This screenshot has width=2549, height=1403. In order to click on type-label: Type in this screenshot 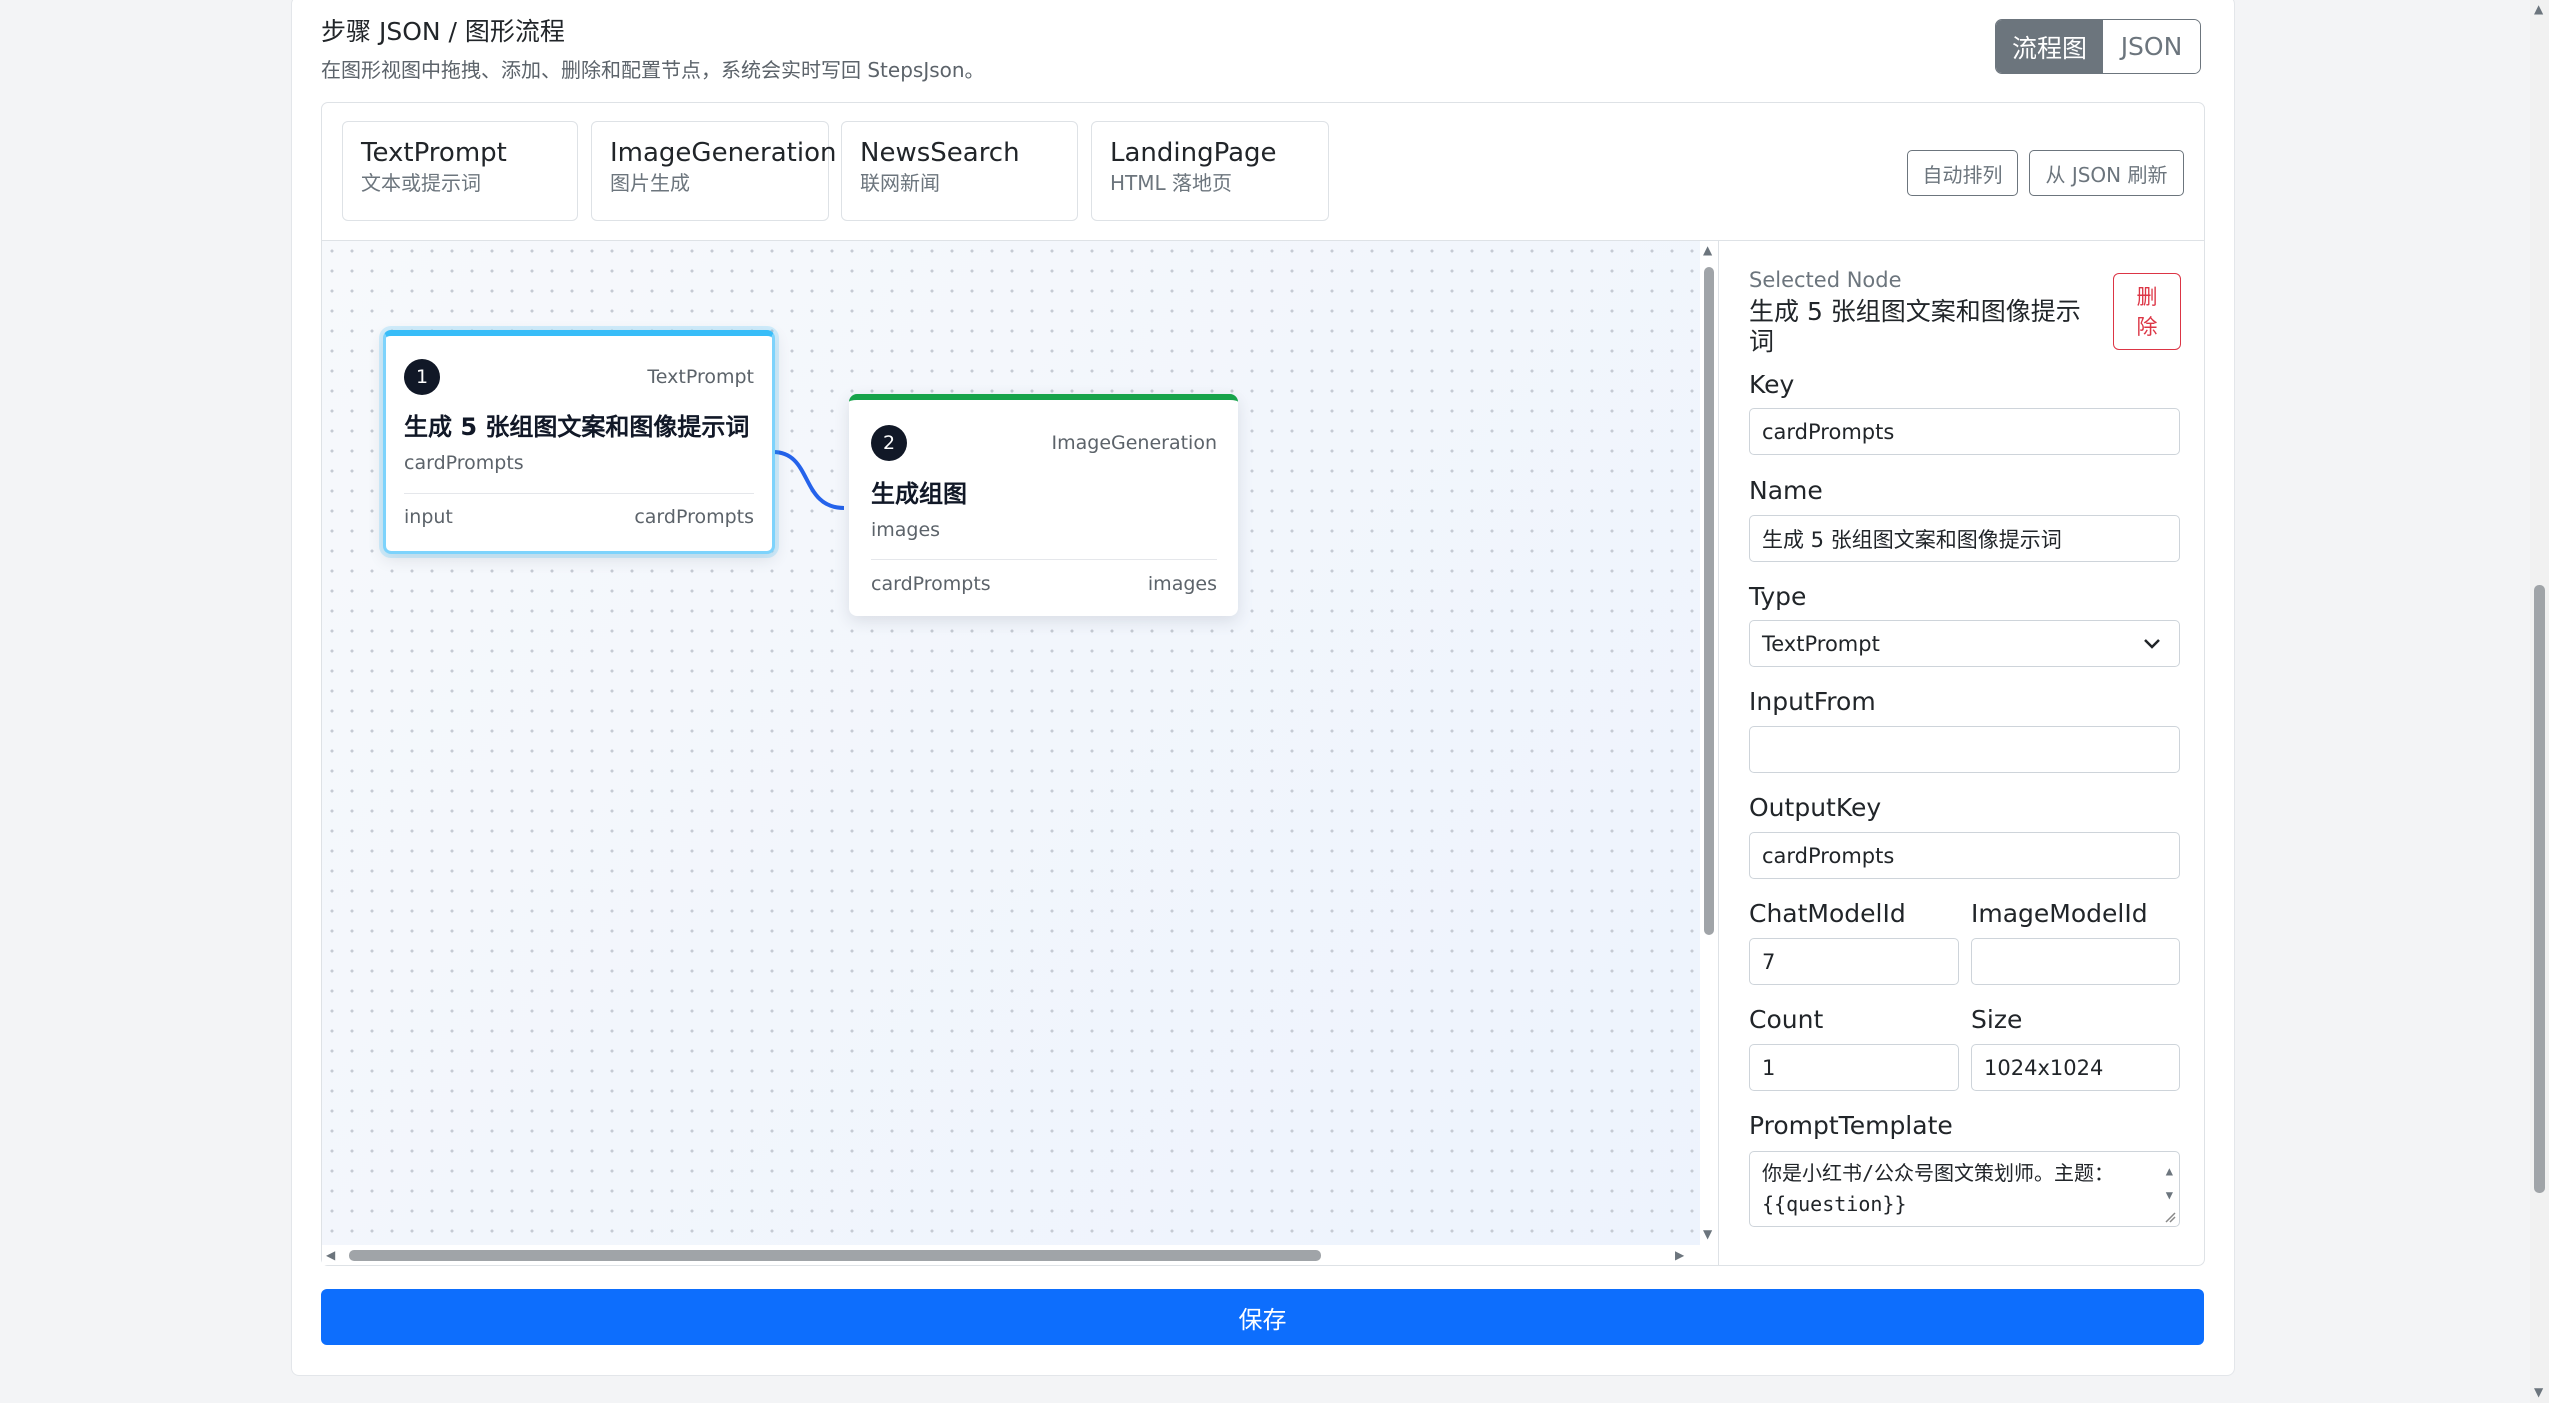, I will do `click(1778, 596)`.